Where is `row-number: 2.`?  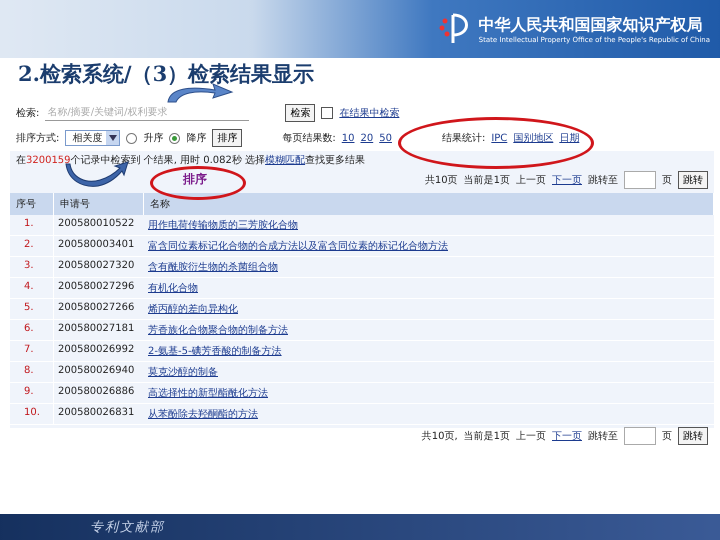
row-number: 2. is located at coordinates (32, 246).